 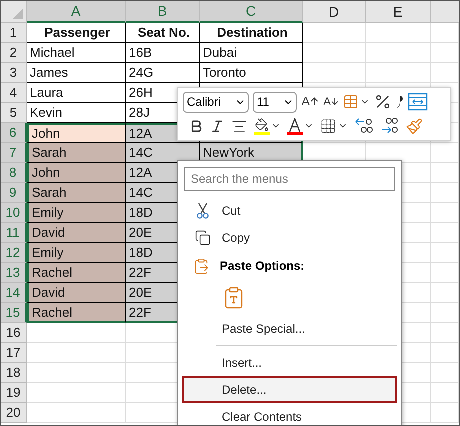 I want to click on format-painter-icon, so click(x=414, y=126).